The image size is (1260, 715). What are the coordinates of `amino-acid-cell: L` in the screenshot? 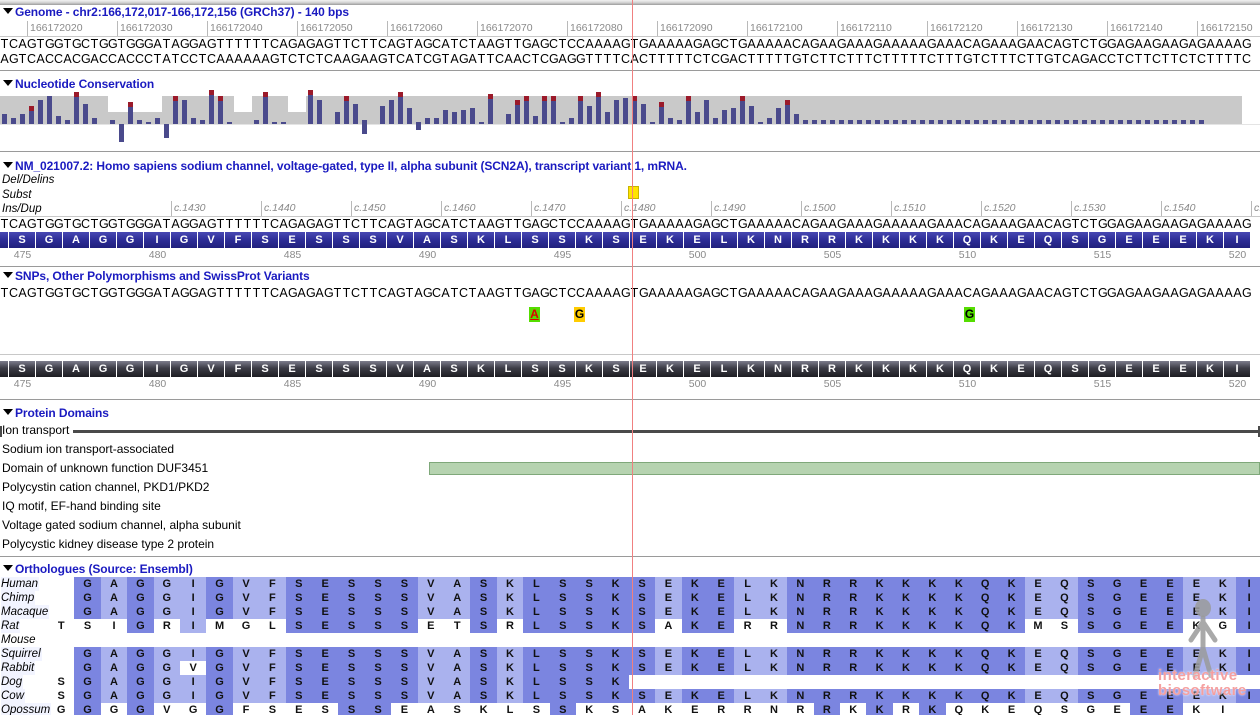 It's located at (724, 369).